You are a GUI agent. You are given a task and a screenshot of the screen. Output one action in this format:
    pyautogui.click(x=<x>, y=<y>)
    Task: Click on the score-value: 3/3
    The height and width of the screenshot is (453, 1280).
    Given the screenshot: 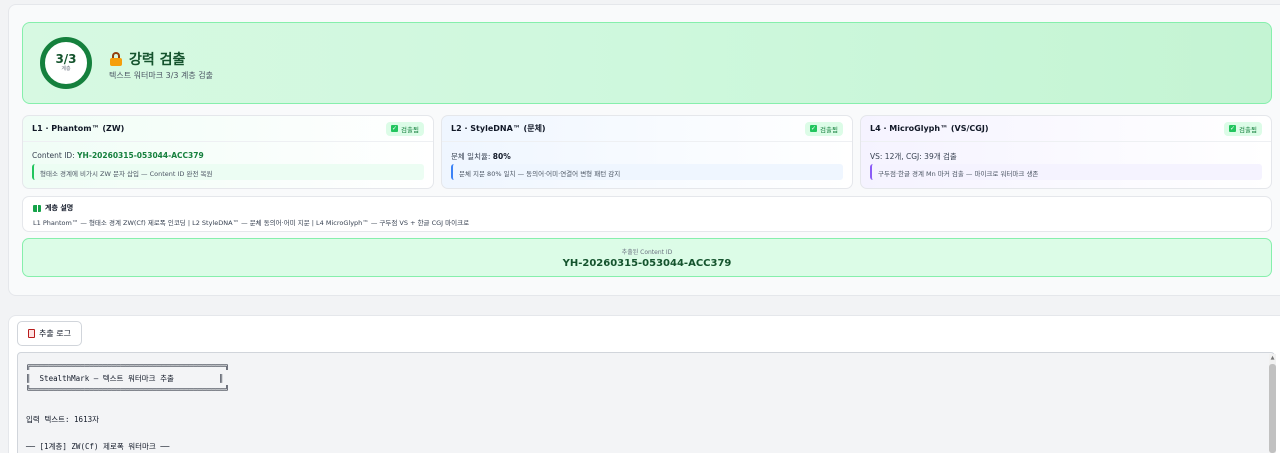 What is the action you would take?
    pyautogui.click(x=66, y=59)
    